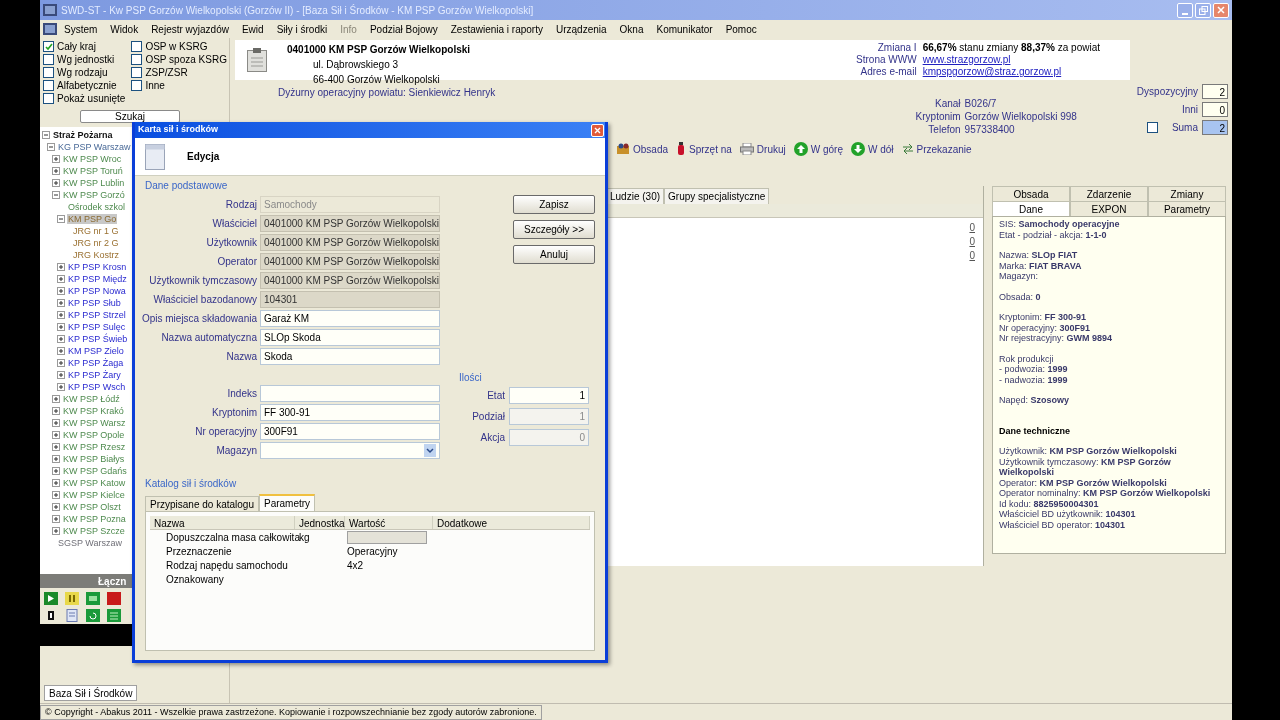 The width and height of the screenshot is (1280, 720). I want to click on search-button: Szukaj, so click(130, 116).